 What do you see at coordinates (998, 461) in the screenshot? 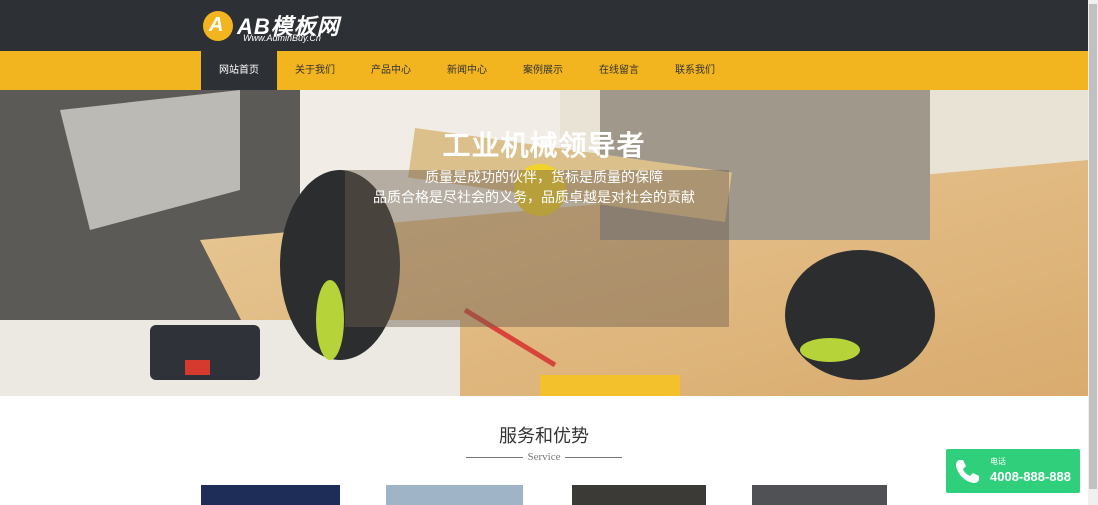
I see `phone-label: 电话` at bounding box center [998, 461].